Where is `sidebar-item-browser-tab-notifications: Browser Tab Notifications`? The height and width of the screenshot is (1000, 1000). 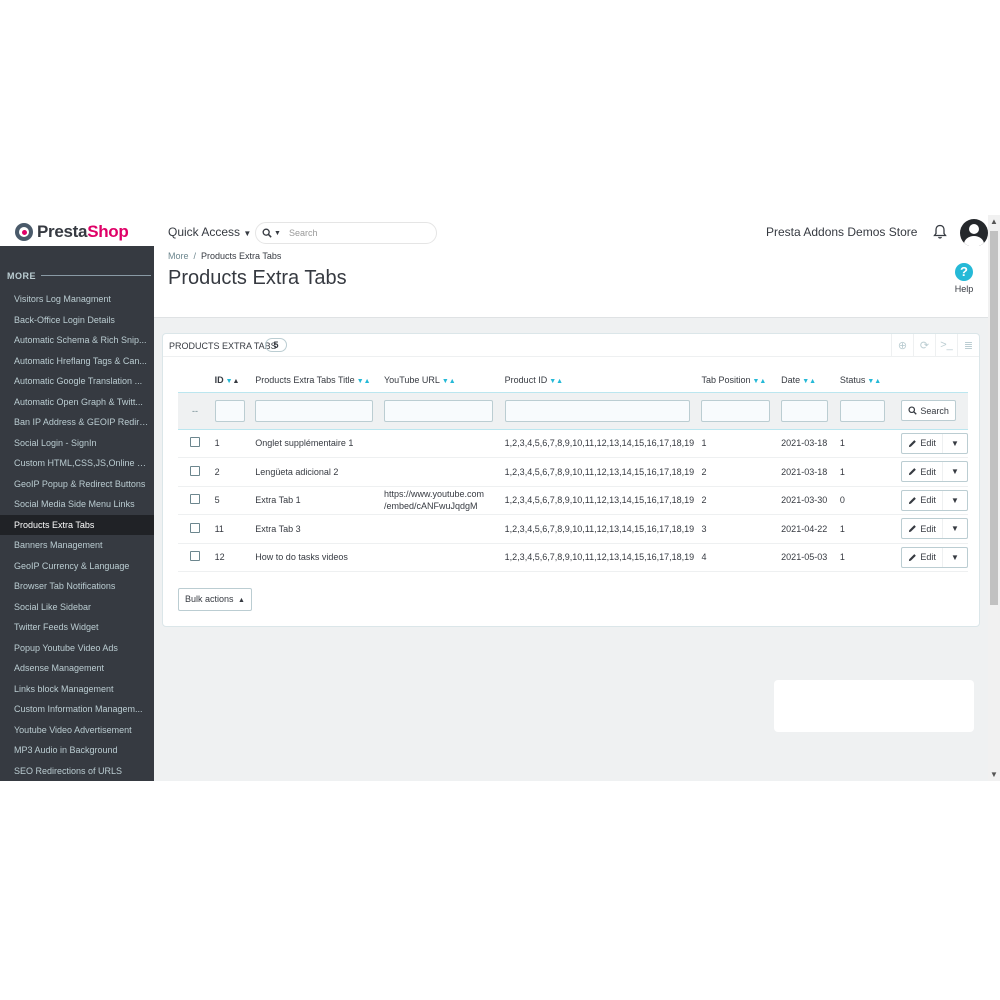 sidebar-item-browser-tab-notifications: Browser Tab Notifications is located at coordinates (77, 586).